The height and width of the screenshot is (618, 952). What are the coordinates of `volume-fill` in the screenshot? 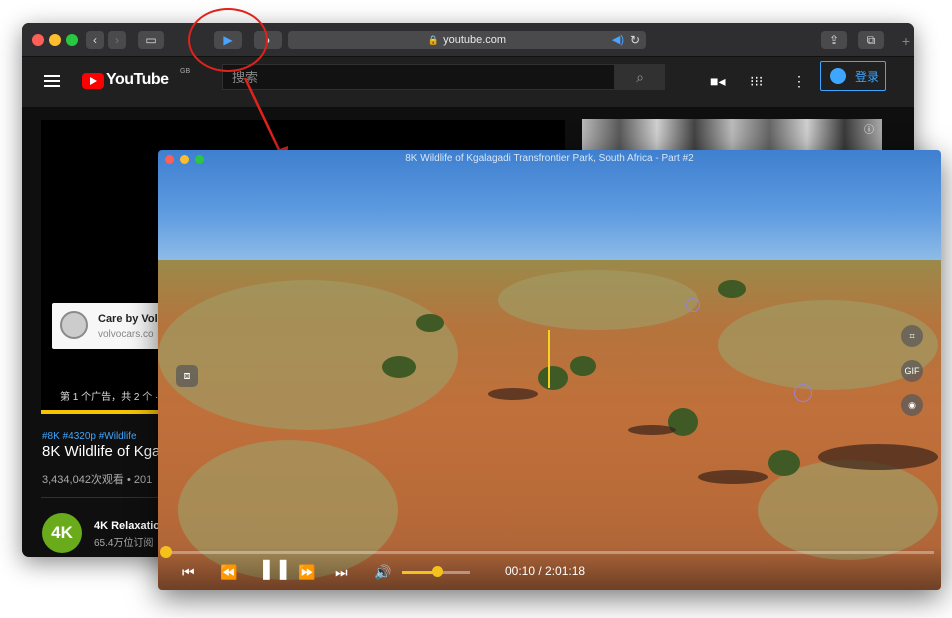 It's located at (419, 572).